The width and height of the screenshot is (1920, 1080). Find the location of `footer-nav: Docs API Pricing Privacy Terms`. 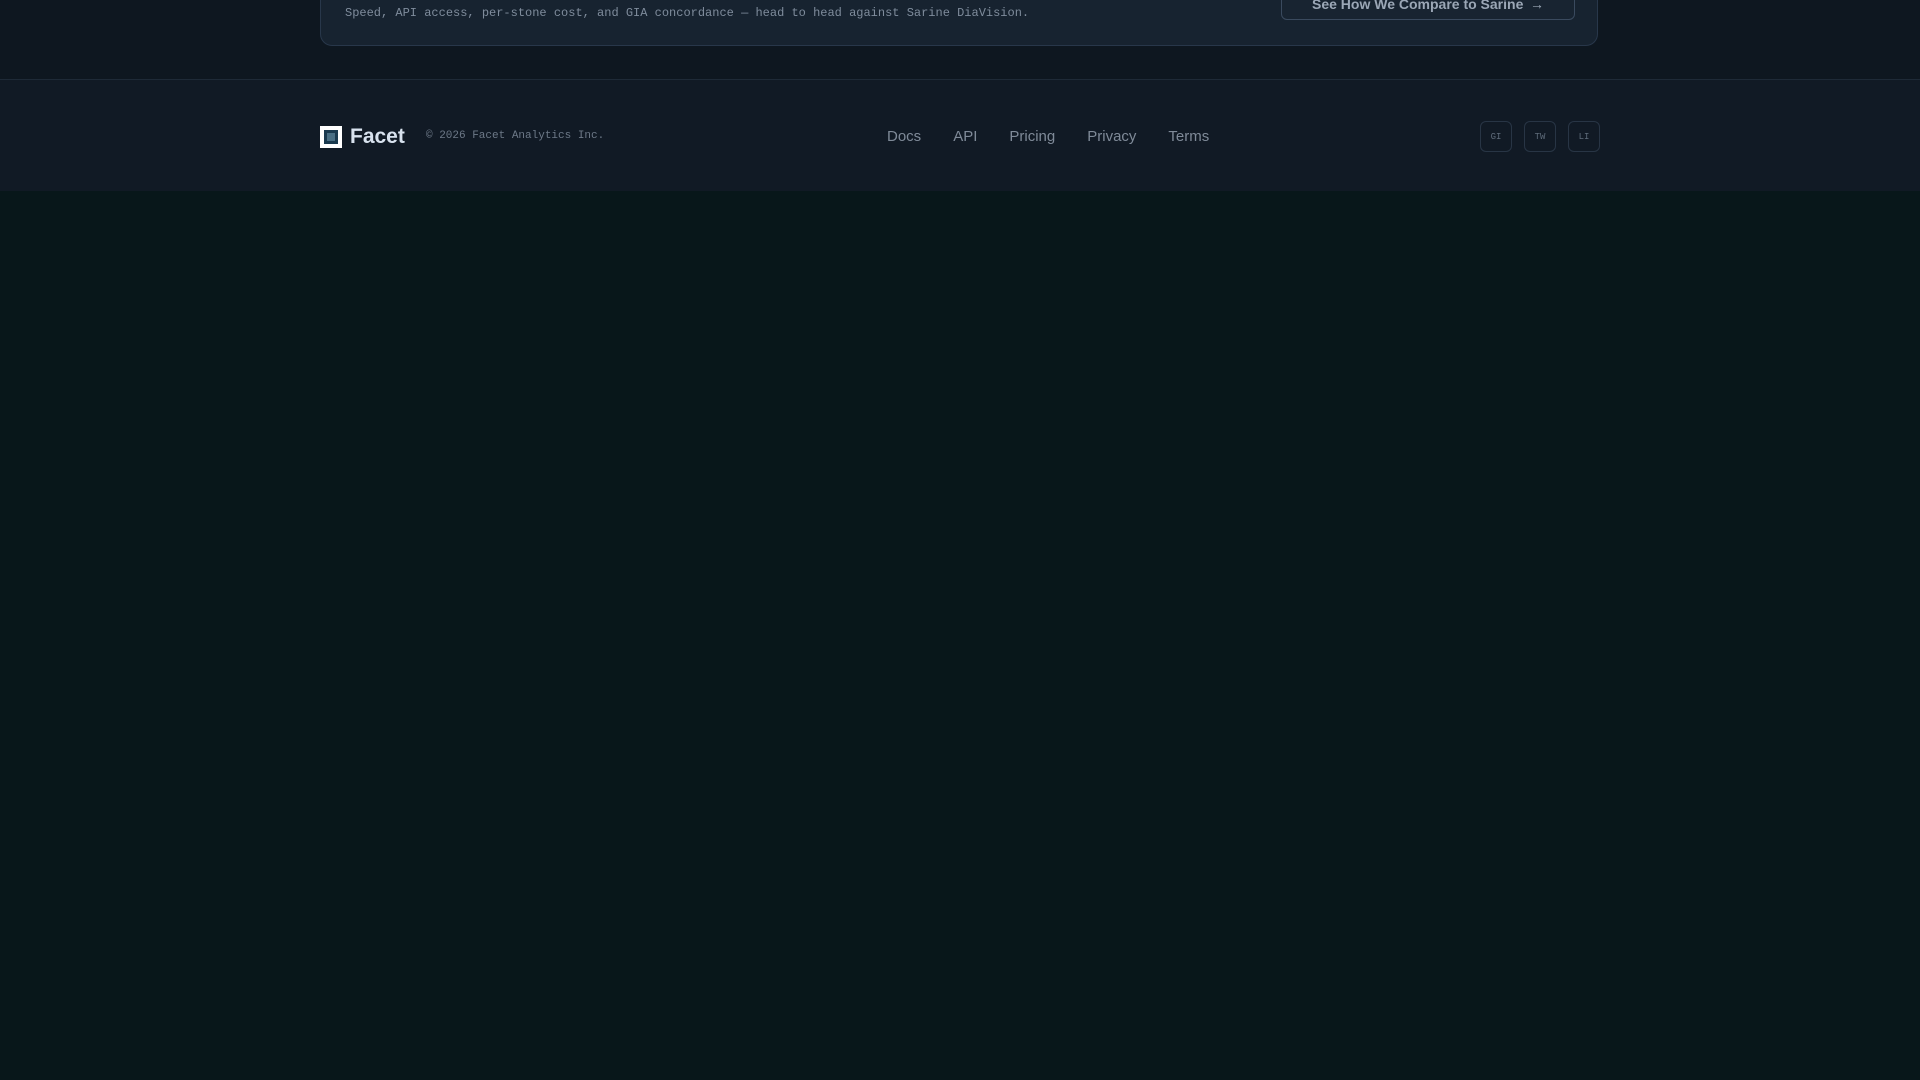

footer-nav: Docs API Pricing Privacy Terms is located at coordinates (1048, 136).